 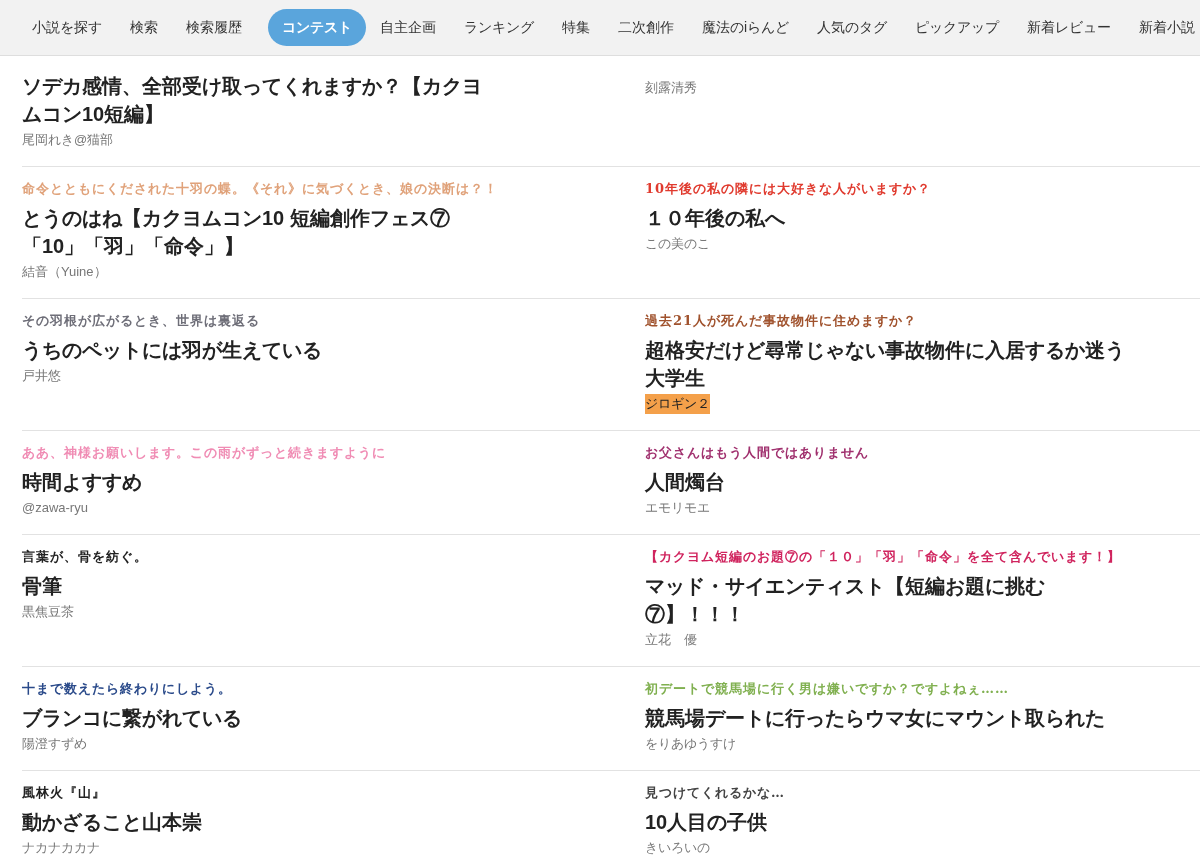 I want to click on story-title: とうのはね【カクヨムコン10 短編創作フェス⑦「10」「羽」「命令」】, so click(x=261, y=232).